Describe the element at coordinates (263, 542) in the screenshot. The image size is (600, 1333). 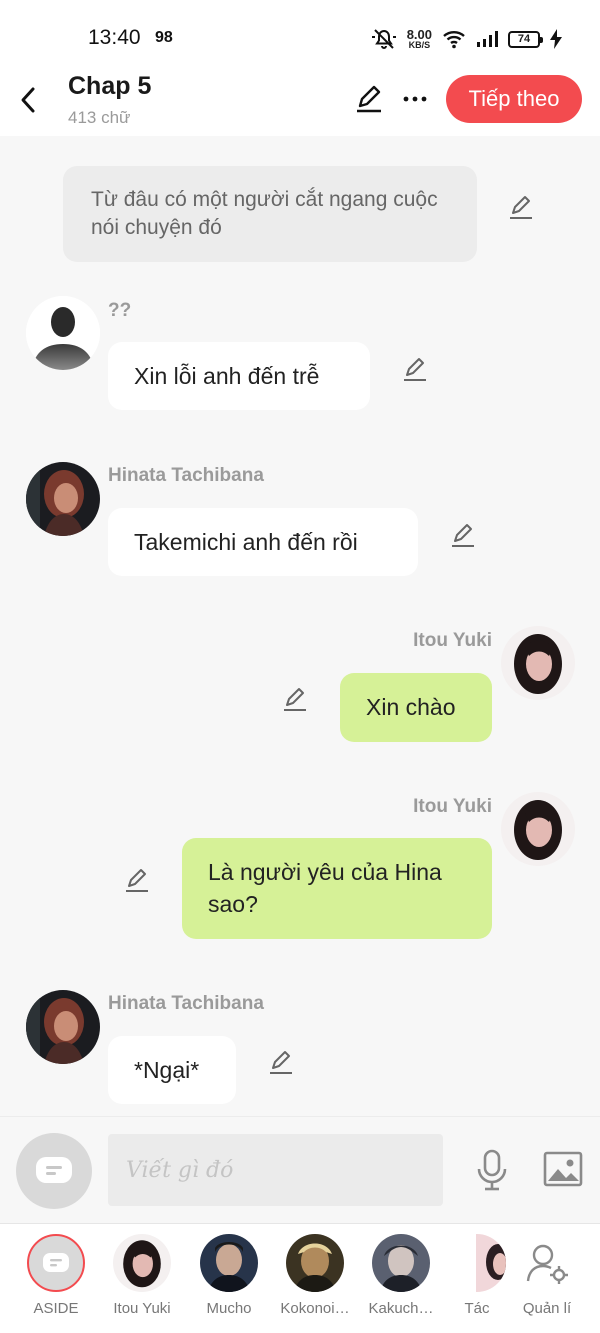
I see `message-bubble: Takemichi anh đến rồi` at that location.